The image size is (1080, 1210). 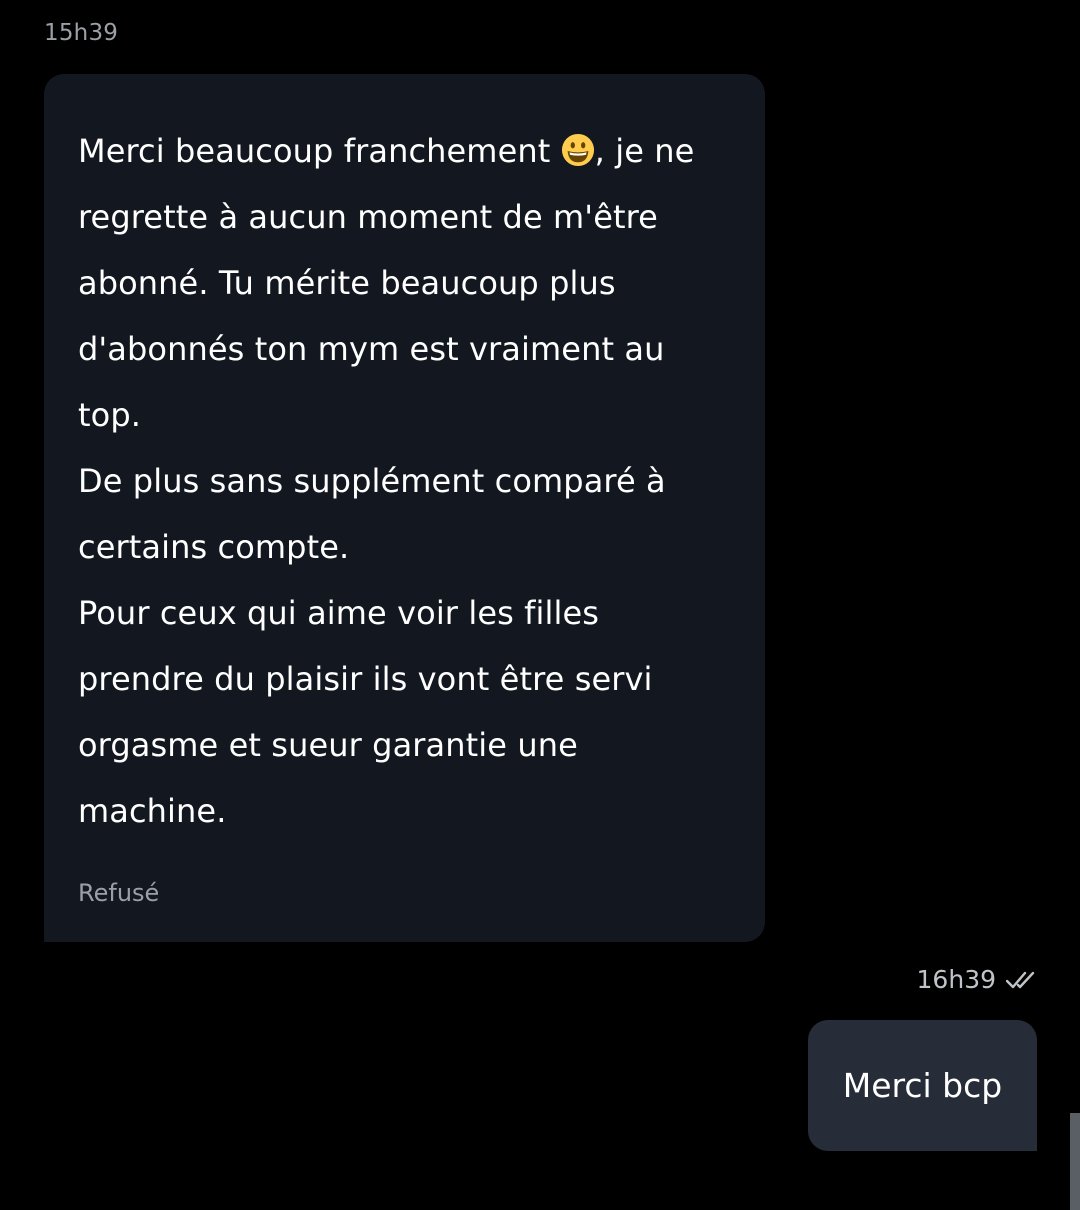 What do you see at coordinates (319, 151) in the screenshot?
I see `message-text-part-1: Merci beaucoup franchement` at bounding box center [319, 151].